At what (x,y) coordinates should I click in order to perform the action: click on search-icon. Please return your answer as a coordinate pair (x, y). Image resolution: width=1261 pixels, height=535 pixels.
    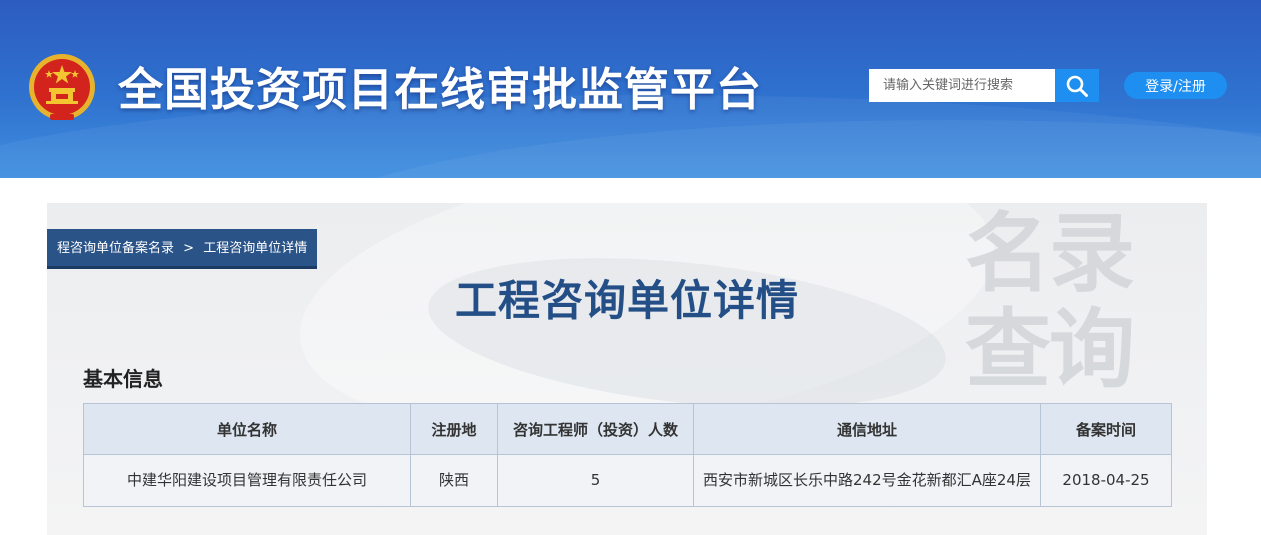
    Looking at the image, I should click on (1077, 86).